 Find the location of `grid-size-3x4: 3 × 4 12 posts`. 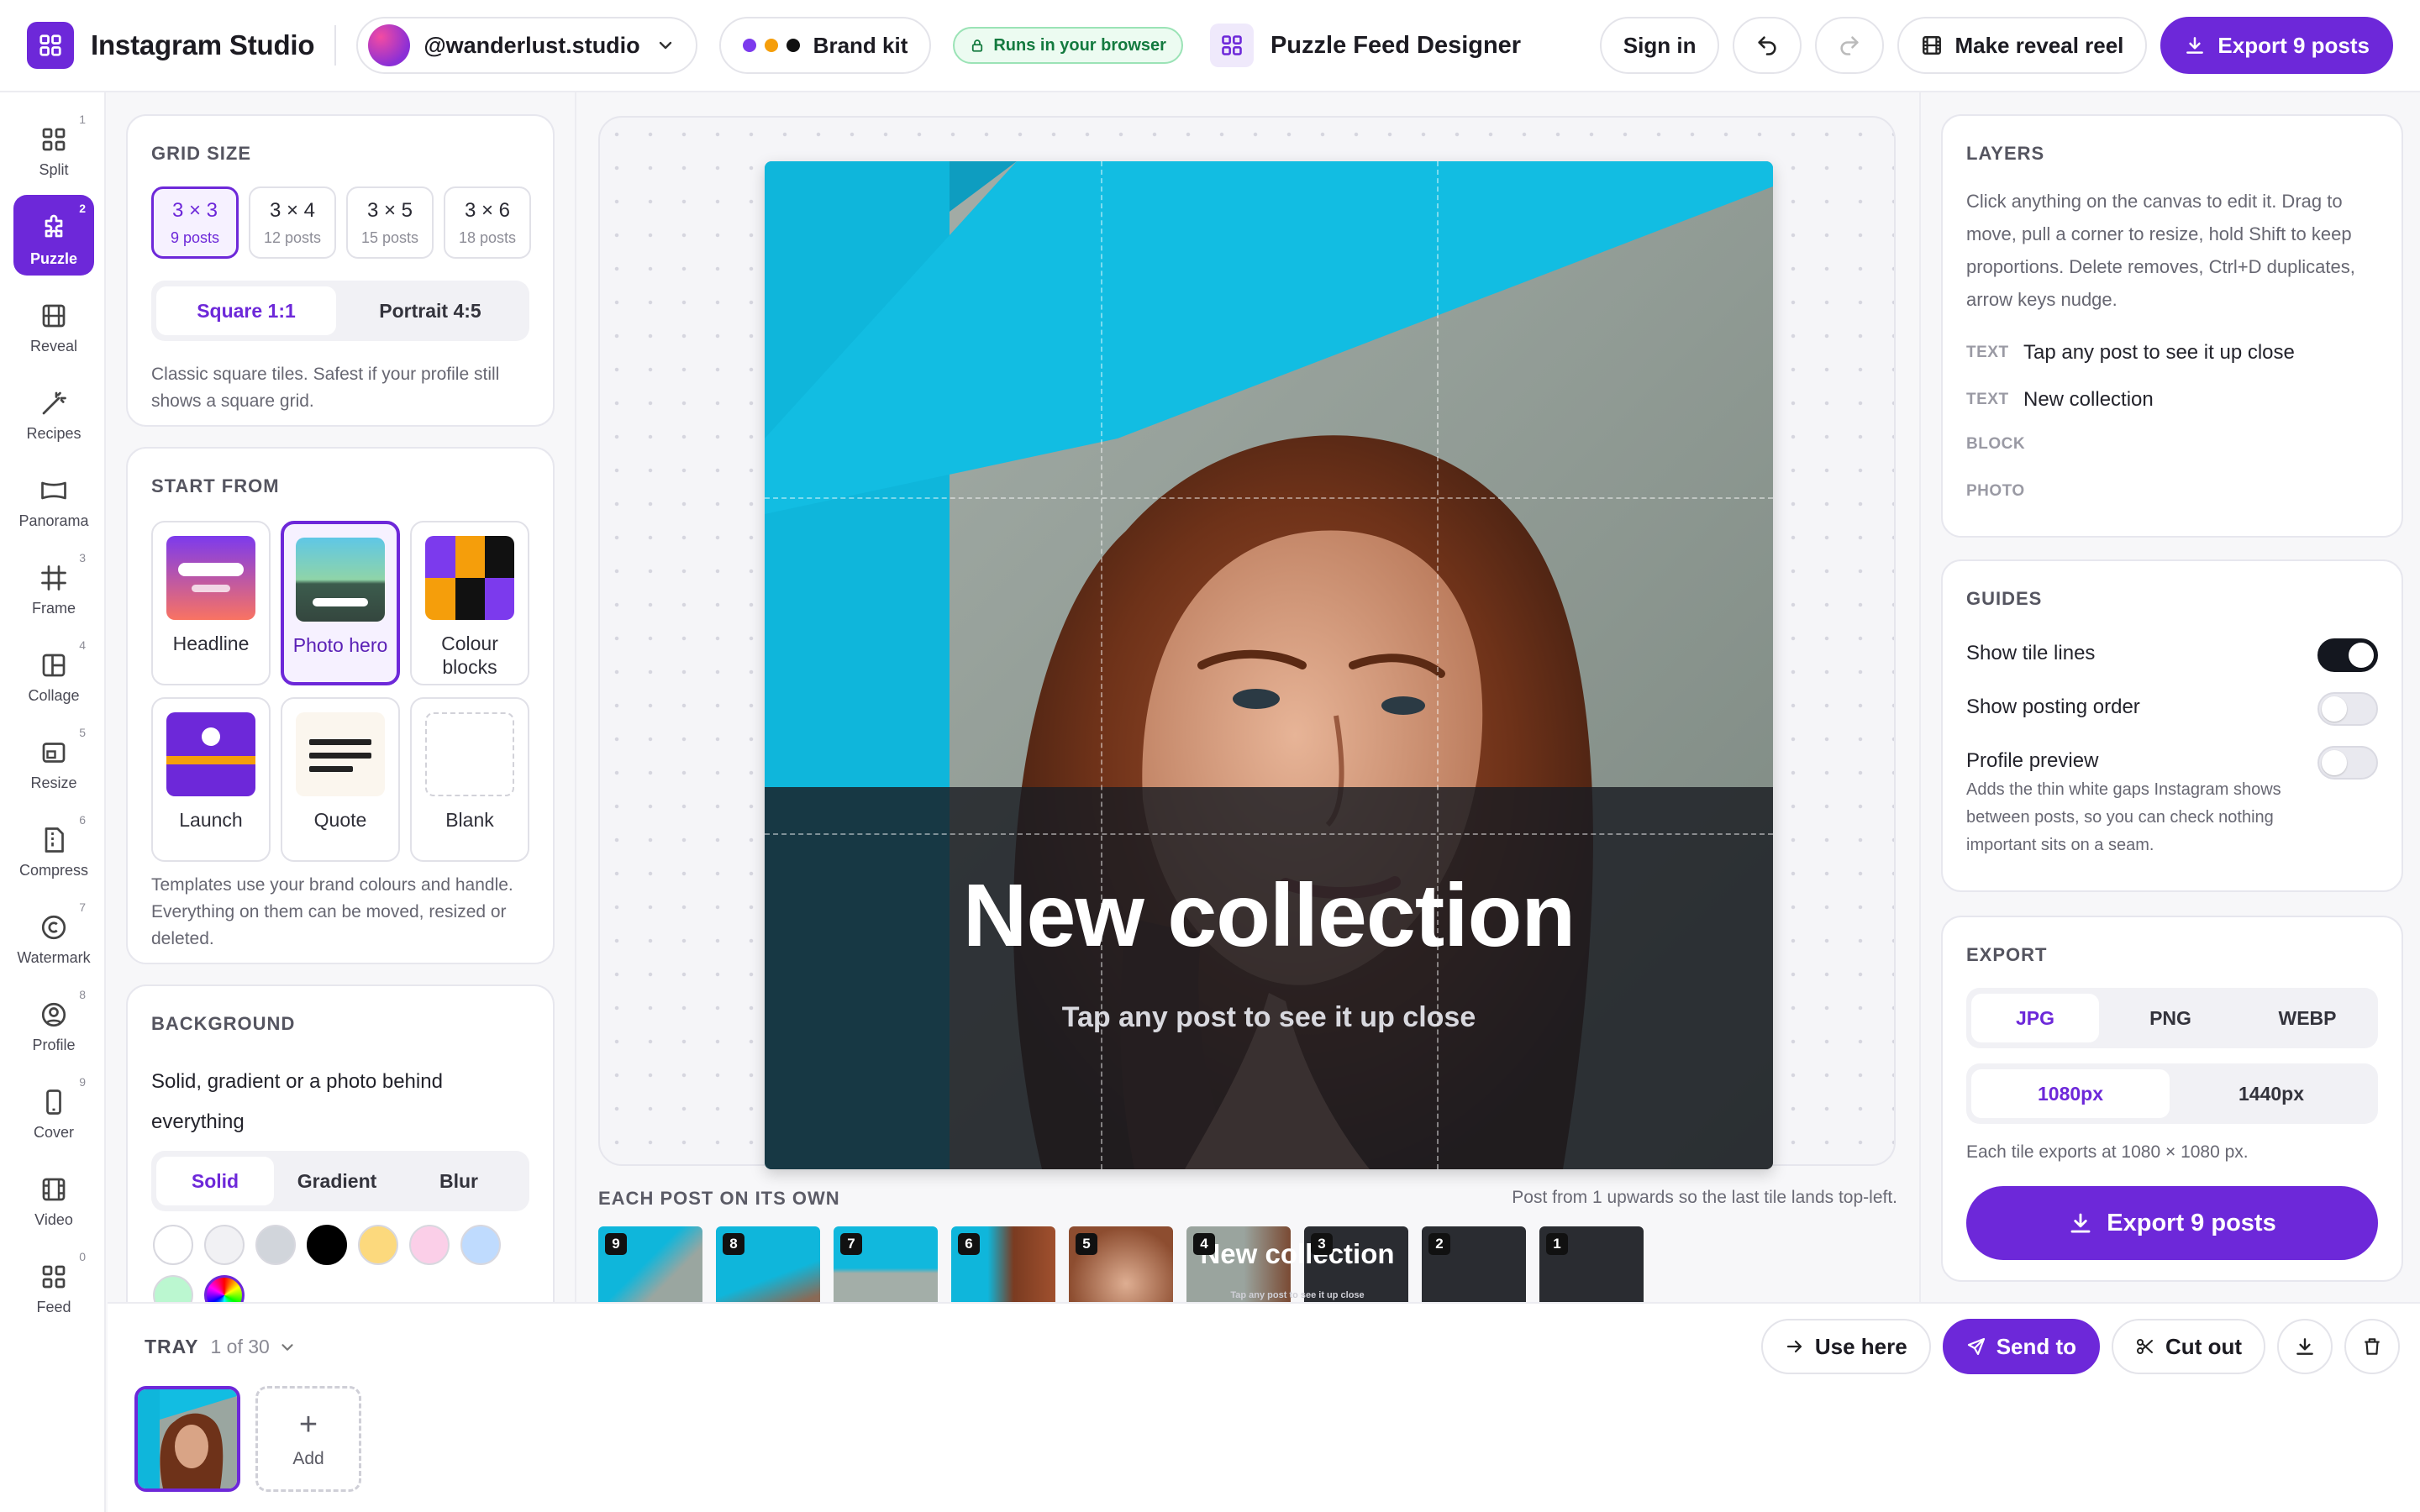

grid-size-3x4: 3 × 4 12 posts is located at coordinates (292, 222).